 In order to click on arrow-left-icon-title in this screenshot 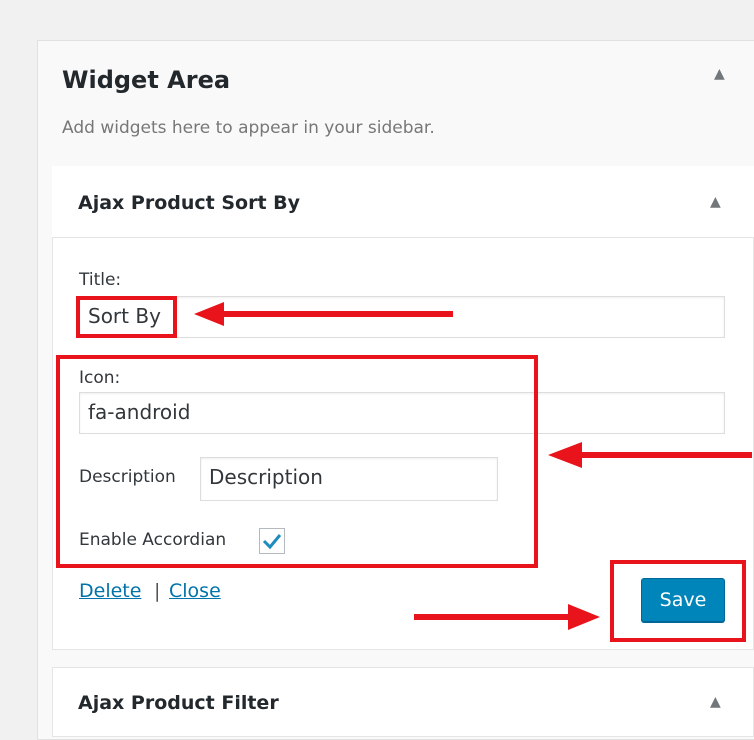, I will do `click(323, 314)`.